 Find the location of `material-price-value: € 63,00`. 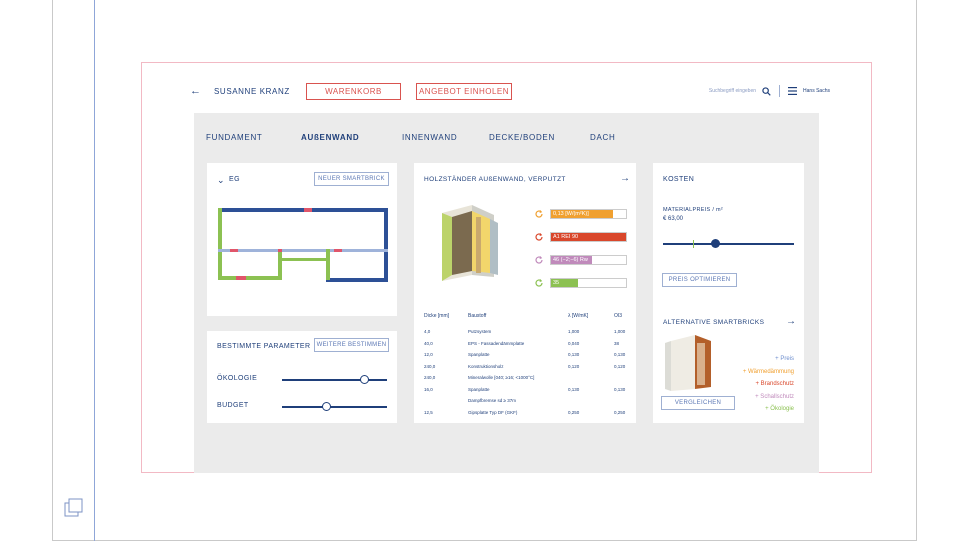

material-price-value: € 63,00 is located at coordinates (673, 219).